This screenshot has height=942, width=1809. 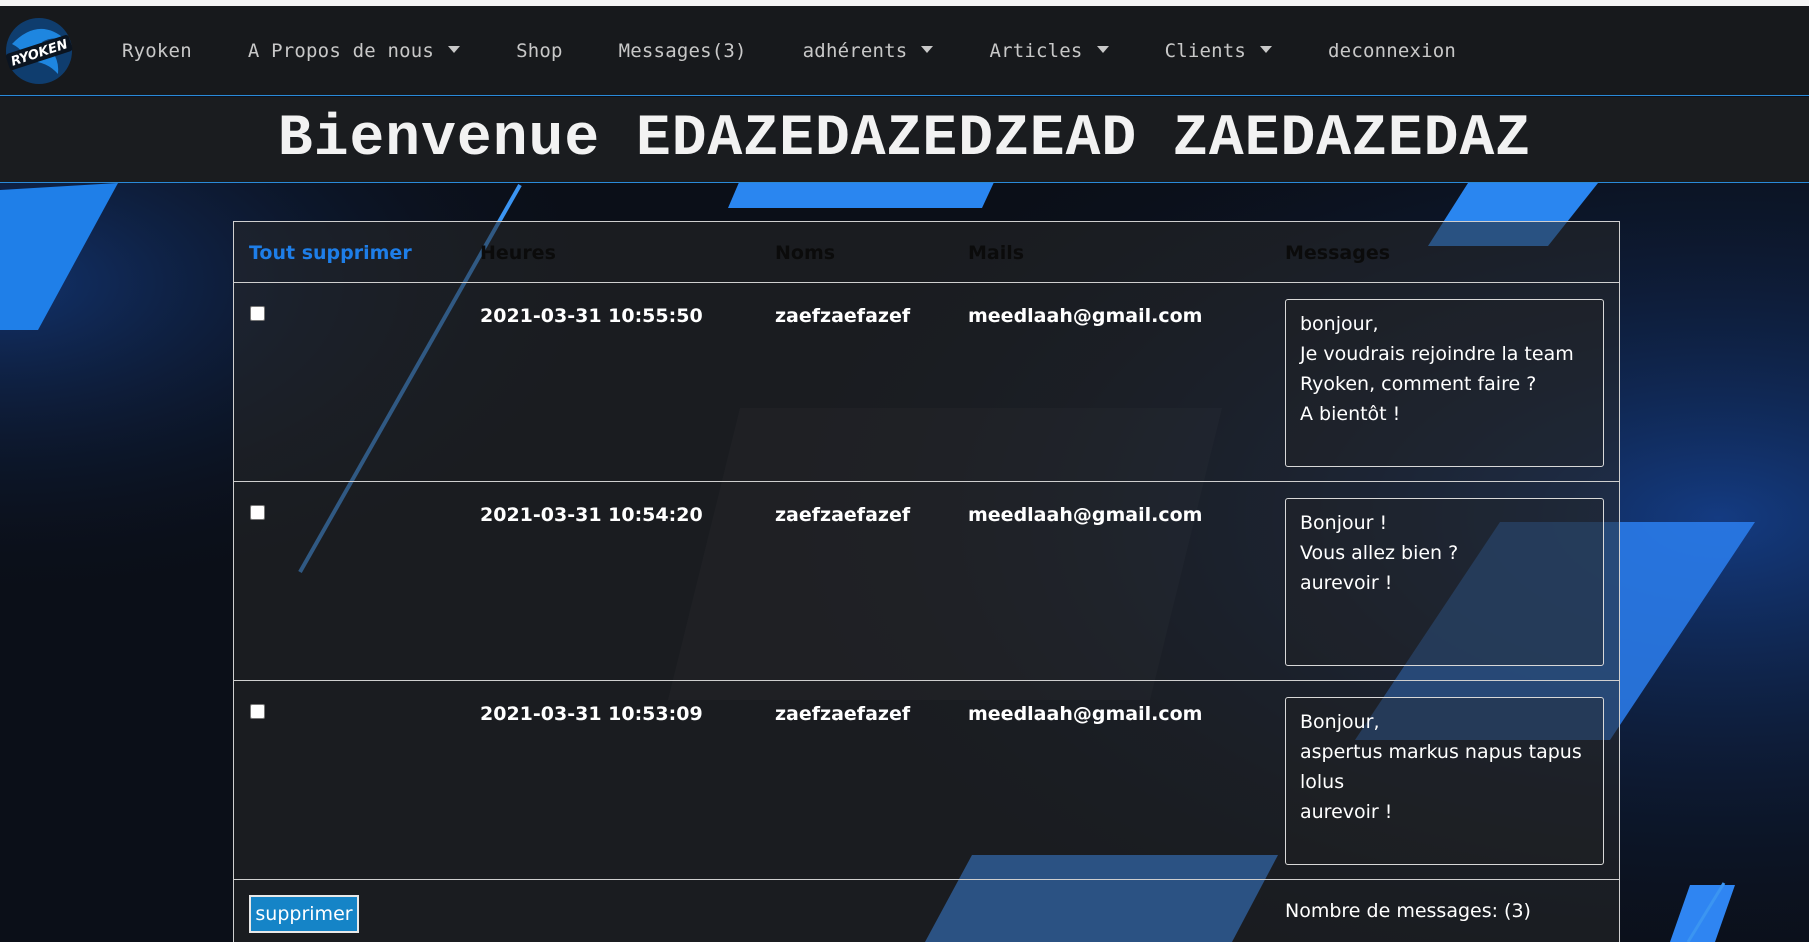 I want to click on message-line: Vous allez bien ?, so click(x=1379, y=553).